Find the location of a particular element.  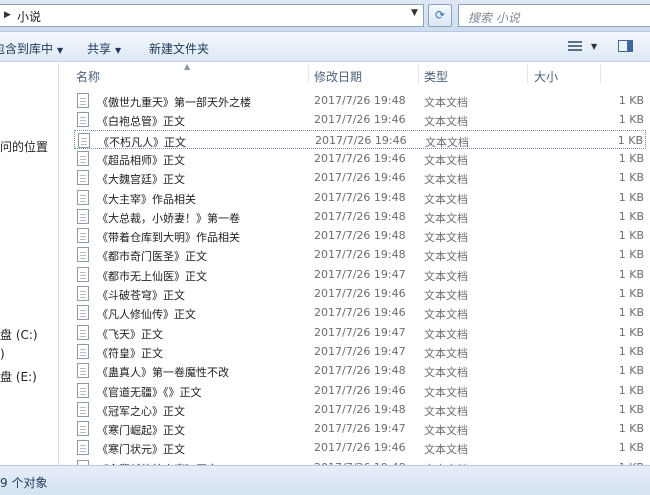

include-in-library-button: 包含到库中▼ is located at coordinates (31, 48).